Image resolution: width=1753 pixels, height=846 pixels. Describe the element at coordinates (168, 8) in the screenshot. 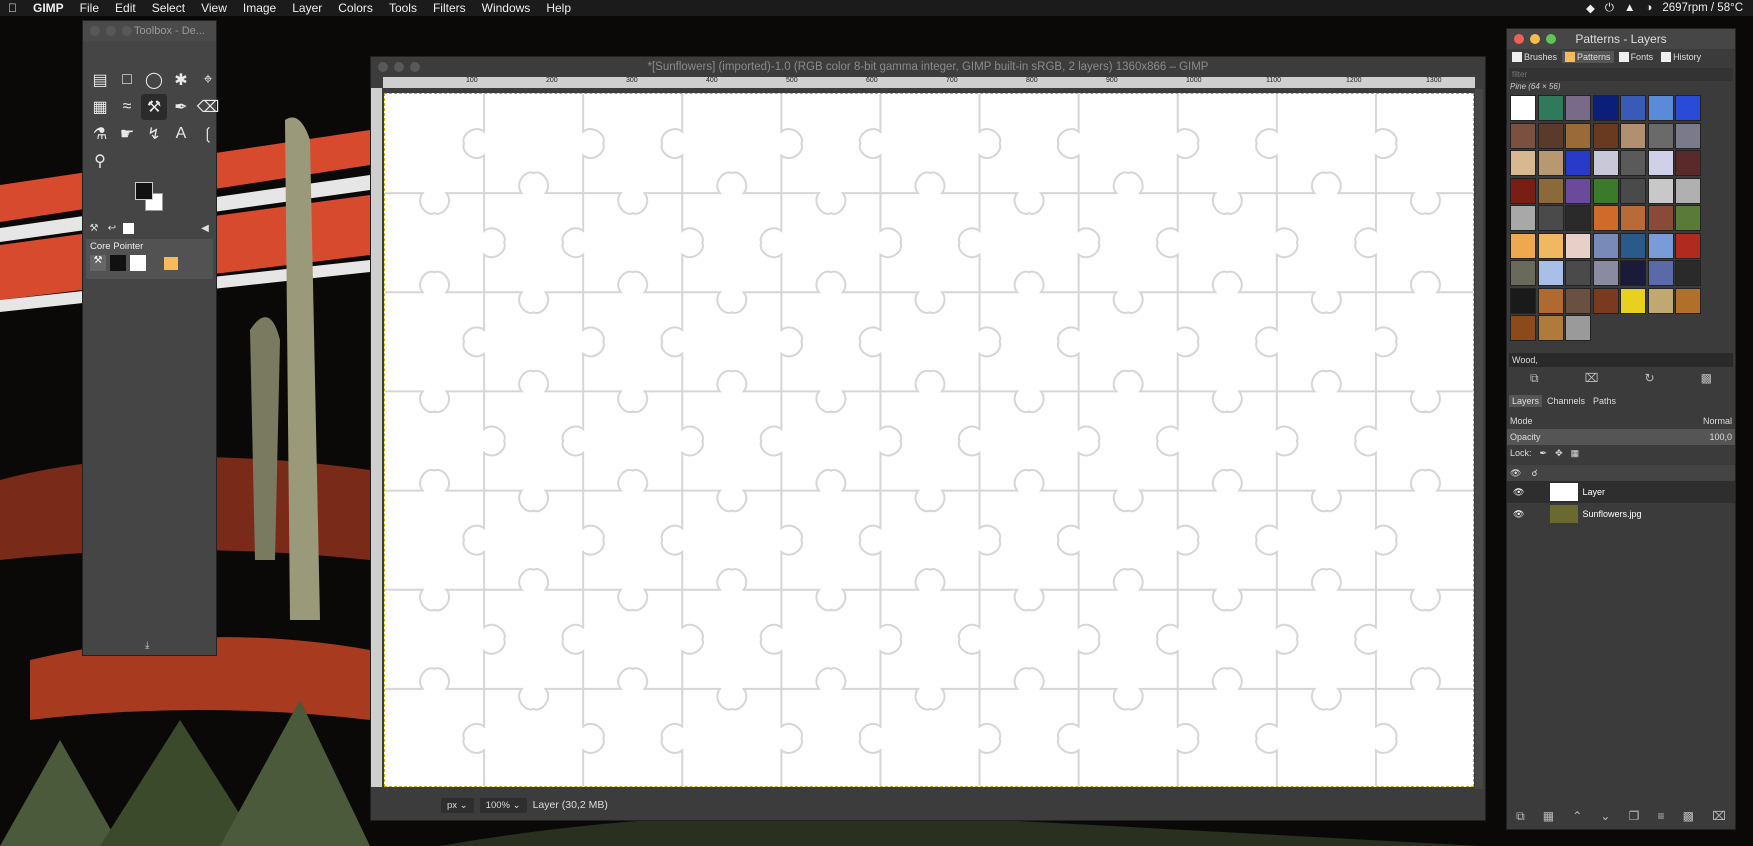

I see `menu-select: Select` at that location.